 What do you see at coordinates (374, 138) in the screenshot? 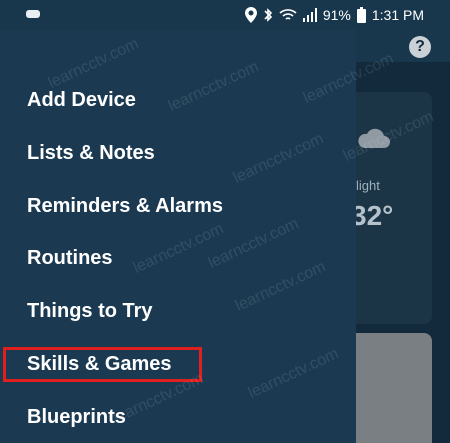
I see `cloud-icon` at bounding box center [374, 138].